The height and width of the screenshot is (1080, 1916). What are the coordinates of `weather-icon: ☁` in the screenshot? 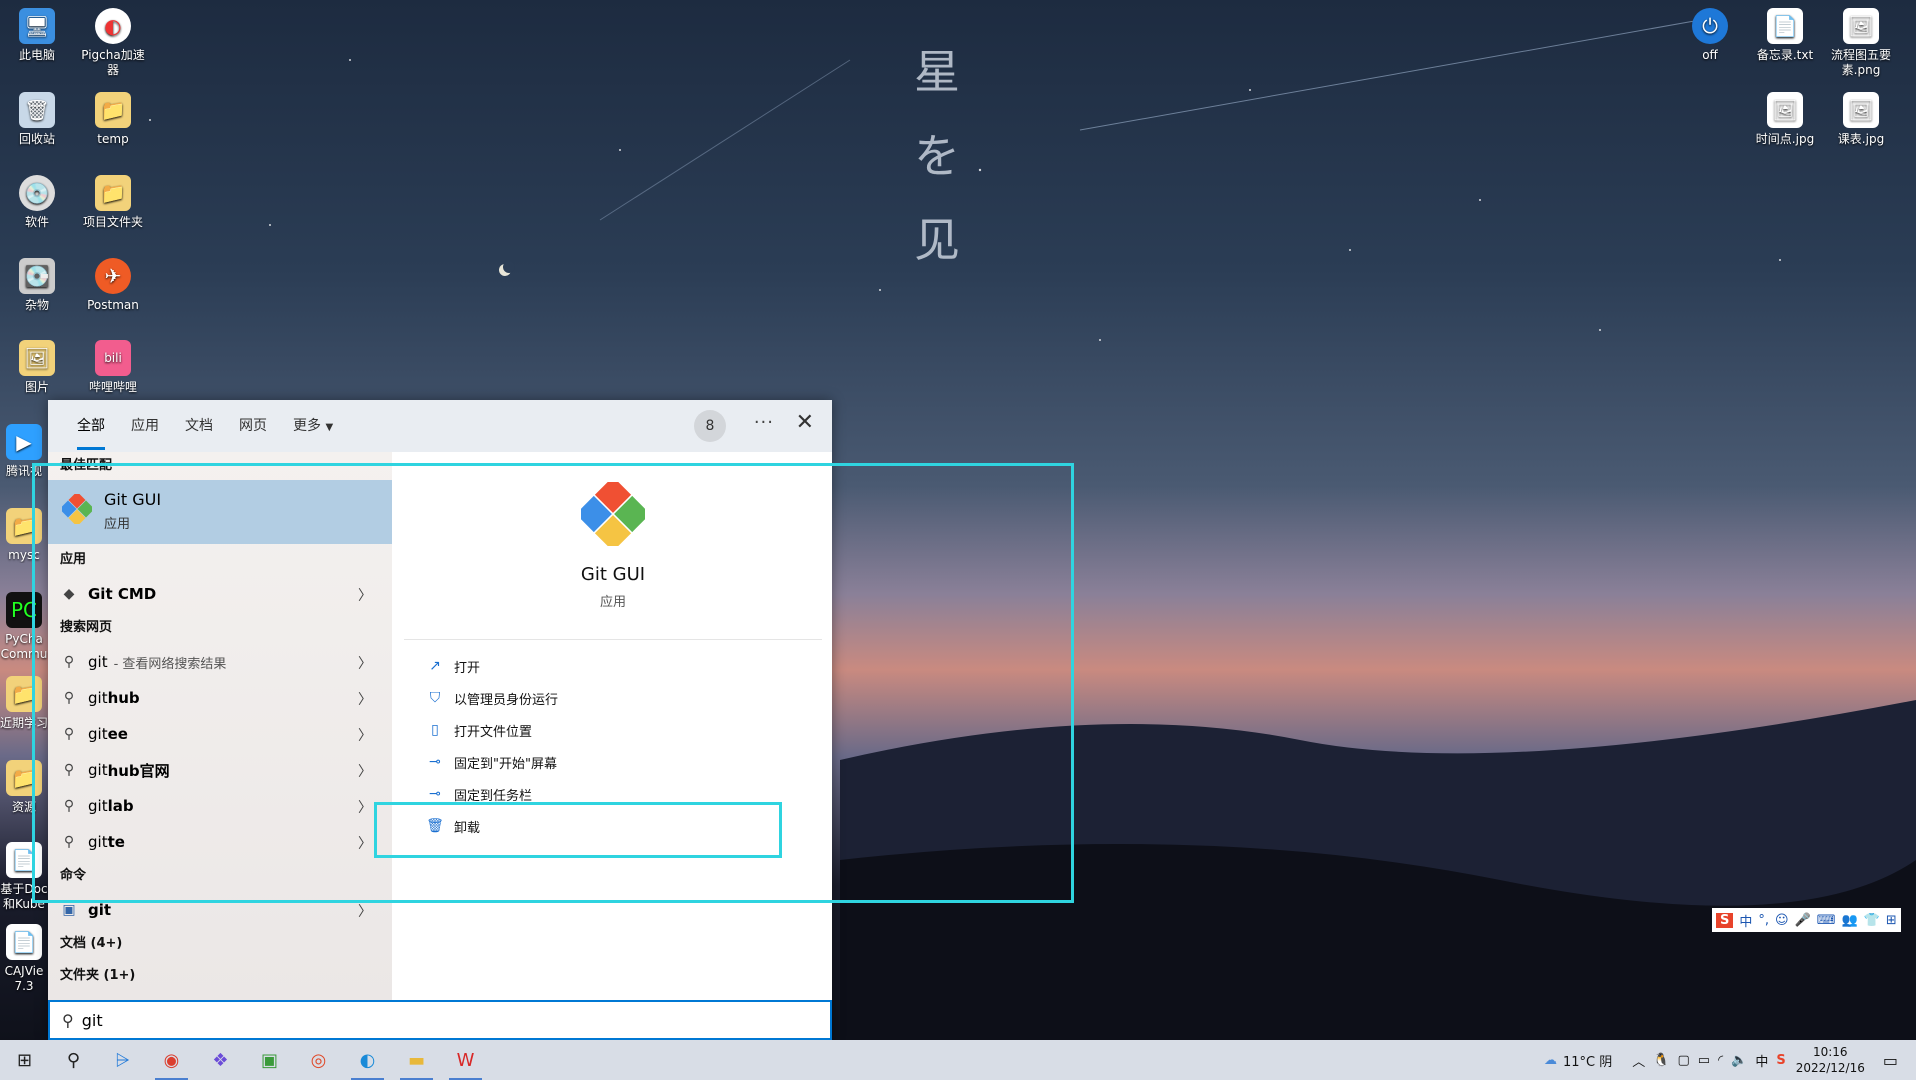 It's located at (1550, 1060).